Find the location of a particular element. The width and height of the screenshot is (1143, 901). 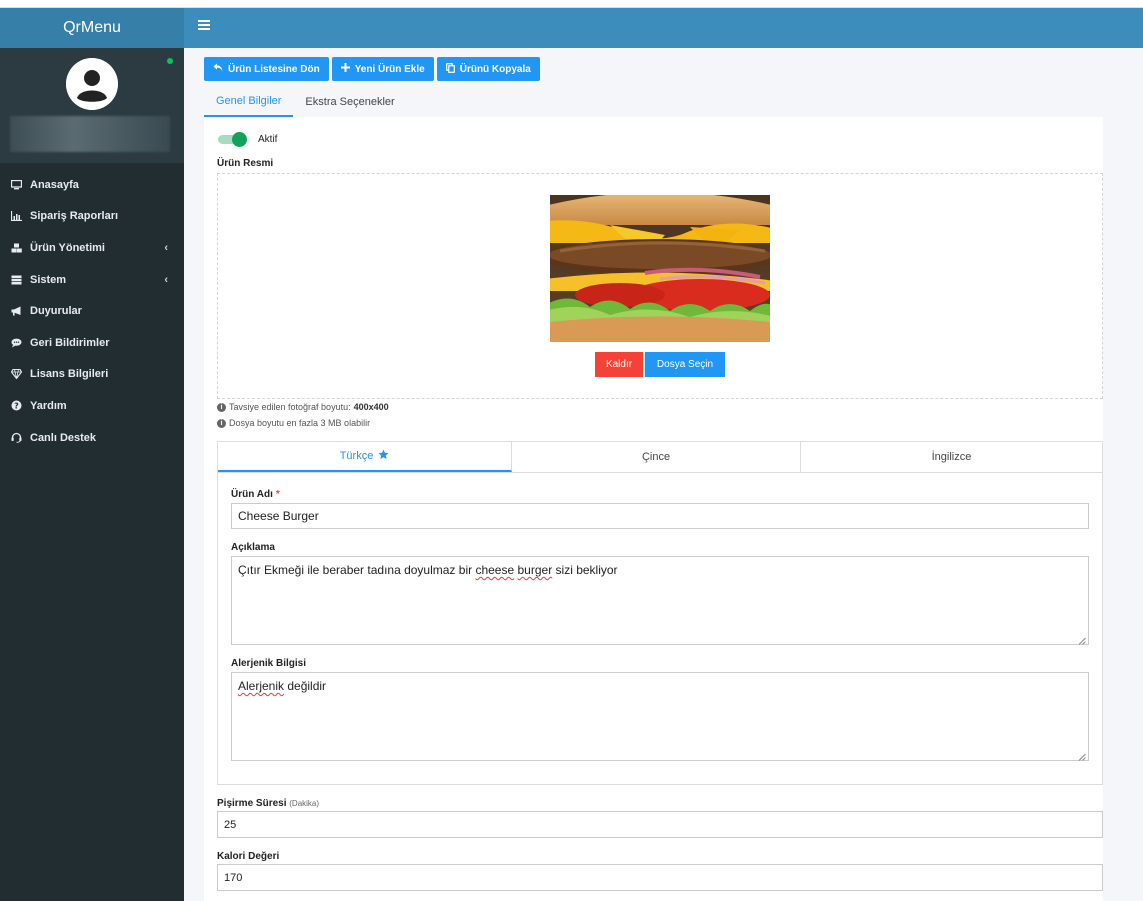

sidebar-item-label: Ürün Yönetimi is located at coordinates (67, 247).